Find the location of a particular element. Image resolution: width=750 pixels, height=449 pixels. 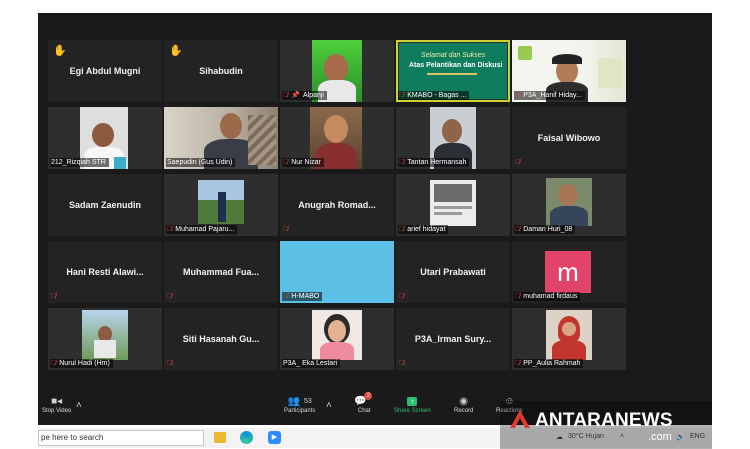

participant-name: Nurul Hadi (Hm) is located at coordinates (84, 363).